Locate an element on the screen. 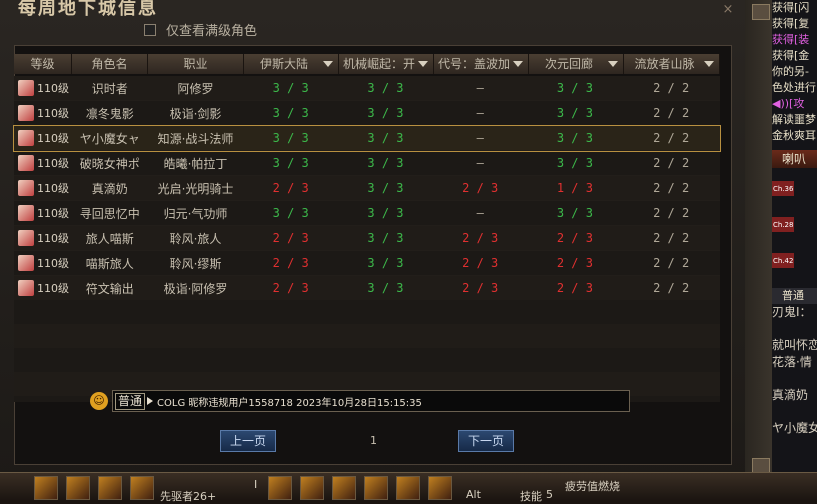  table-row: 110级 真滴奶 光启·光明骑士 2 / 3 3 / 3 2 / 3 1 / 3 2 / 2 is located at coordinates (367, 188).